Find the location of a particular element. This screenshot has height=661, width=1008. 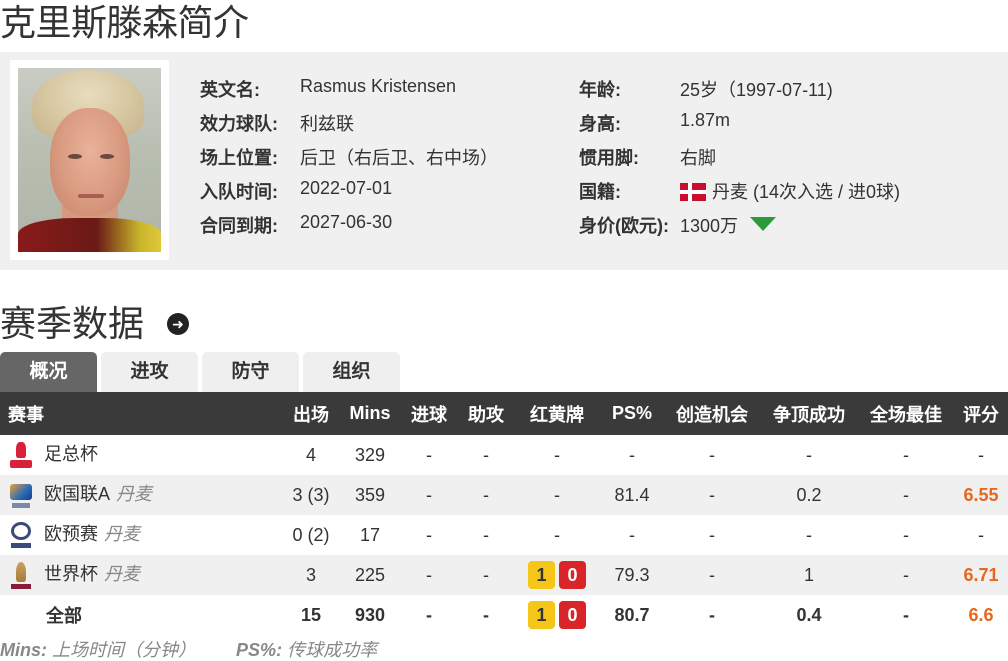

market-value-text: 1300万 is located at coordinates (709, 226).